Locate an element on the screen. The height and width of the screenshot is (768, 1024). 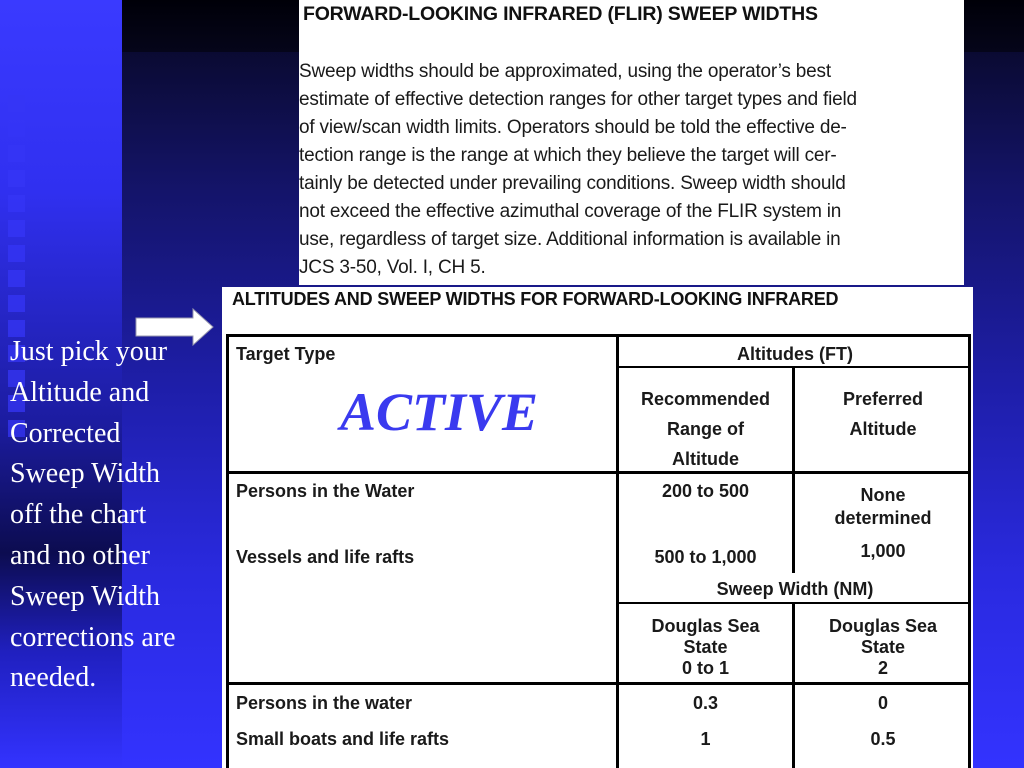
table-row-sweep-ss2: 0.5 is located at coordinates (883, 739).